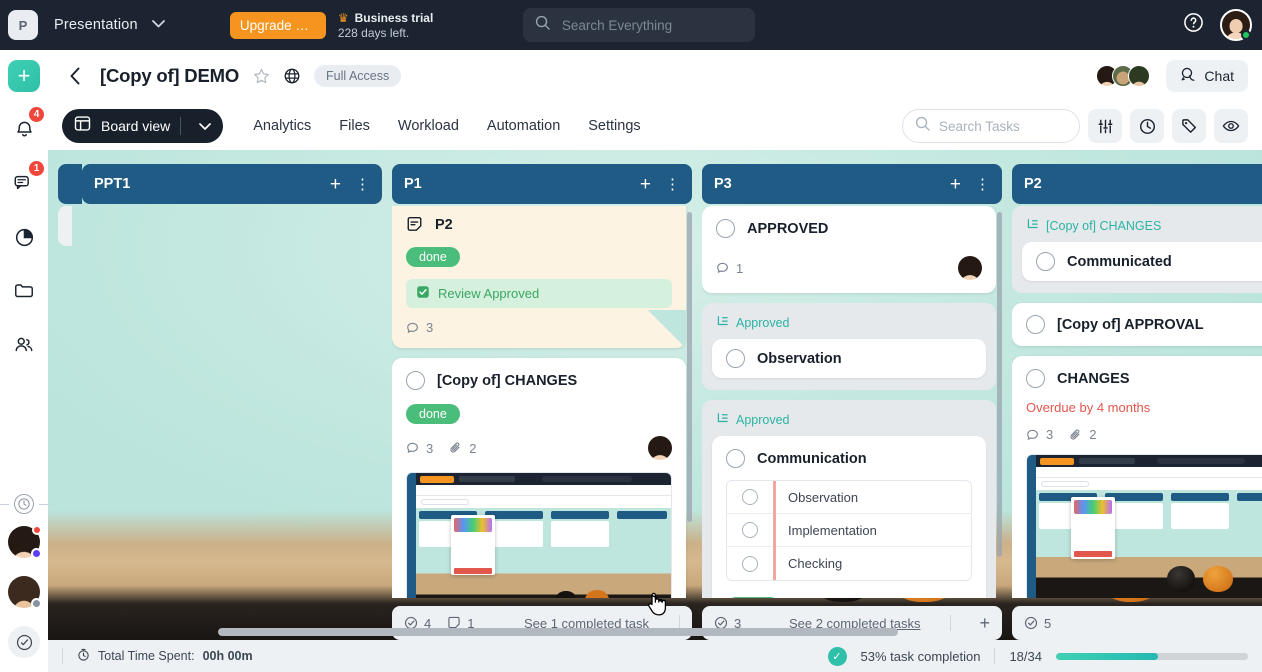 The height and width of the screenshot is (672, 1262). I want to click on task-card: CHANGES Overdue by 4 months 3 2, so click(1137, 477).